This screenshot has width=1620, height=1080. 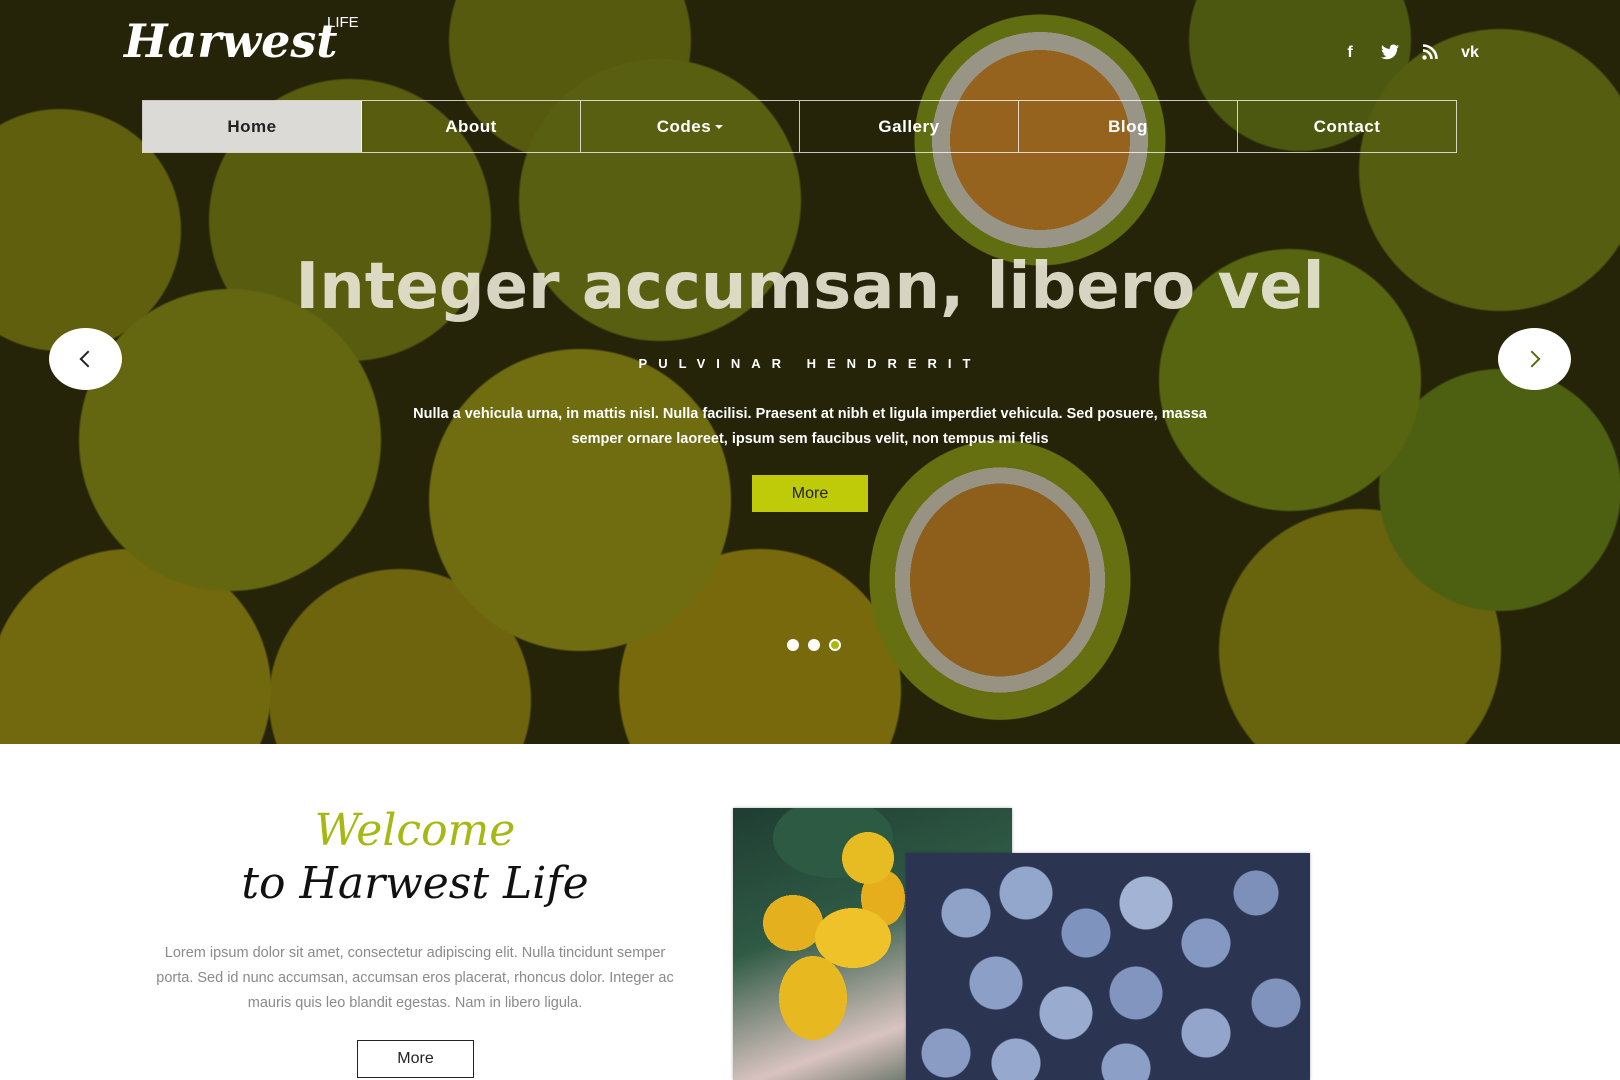 I want to click on chevron-right-icon, so click(x=1532, y=359).